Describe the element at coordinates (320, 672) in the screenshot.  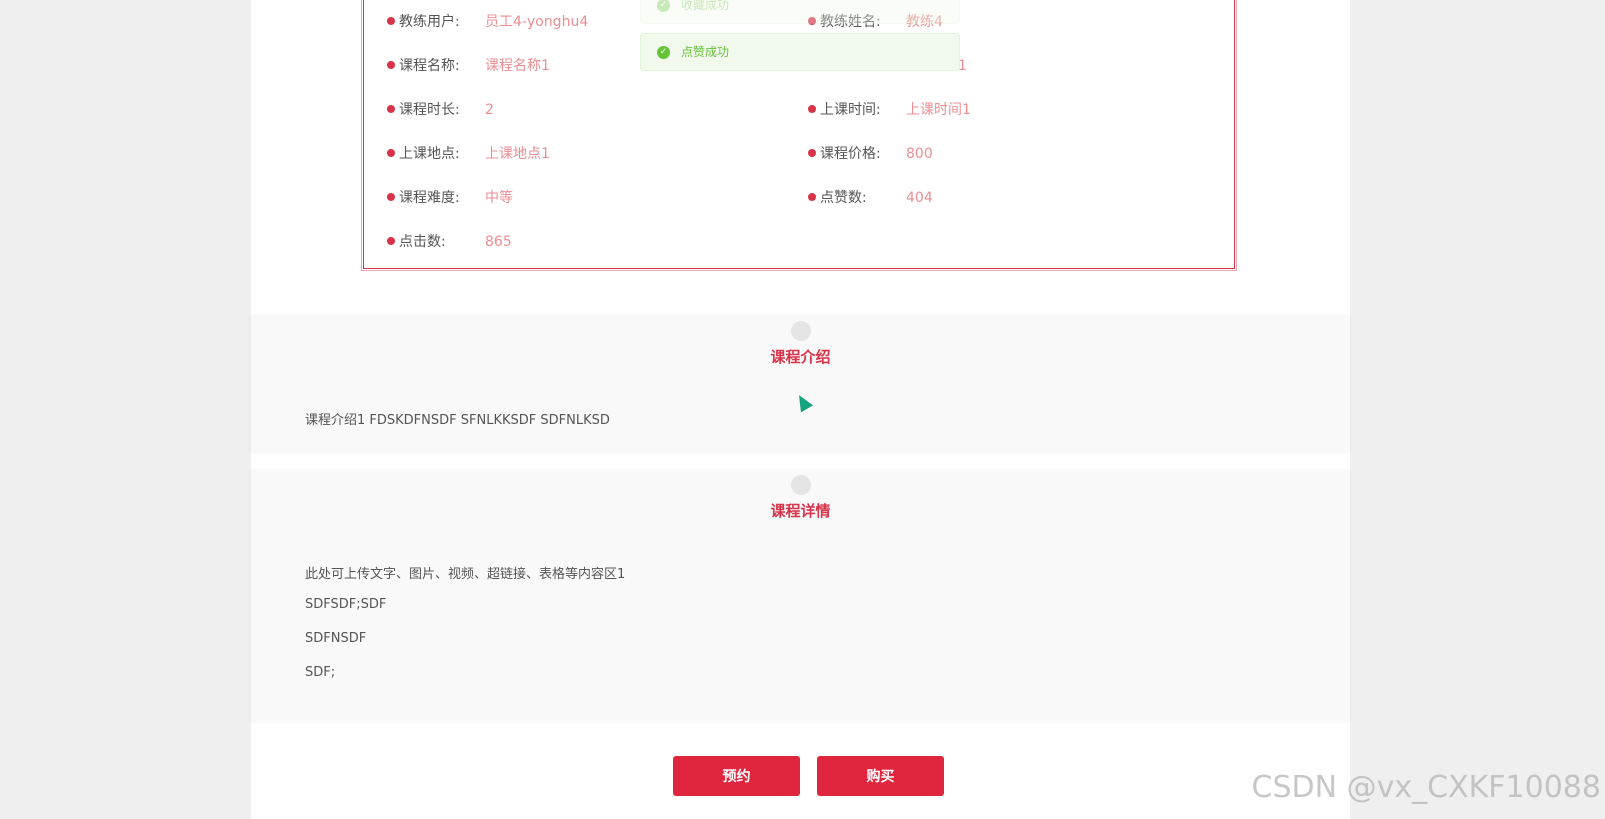
I see `detail-line: SDF;` at that location.